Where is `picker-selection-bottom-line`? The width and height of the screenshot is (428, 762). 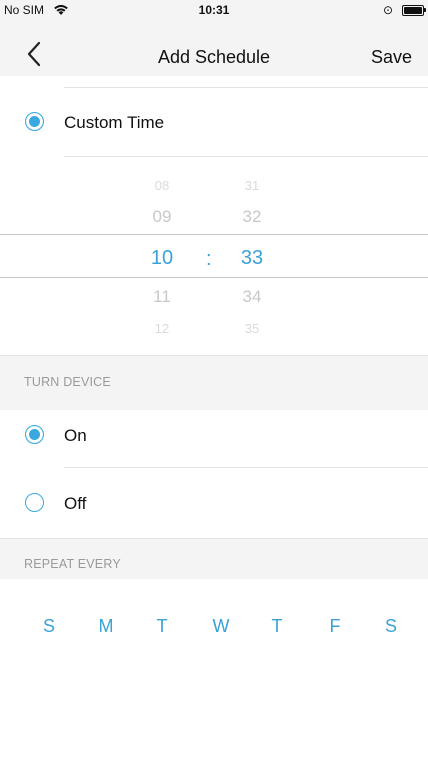 picker-selection-bottom-line is located at coordinates (214, 277).